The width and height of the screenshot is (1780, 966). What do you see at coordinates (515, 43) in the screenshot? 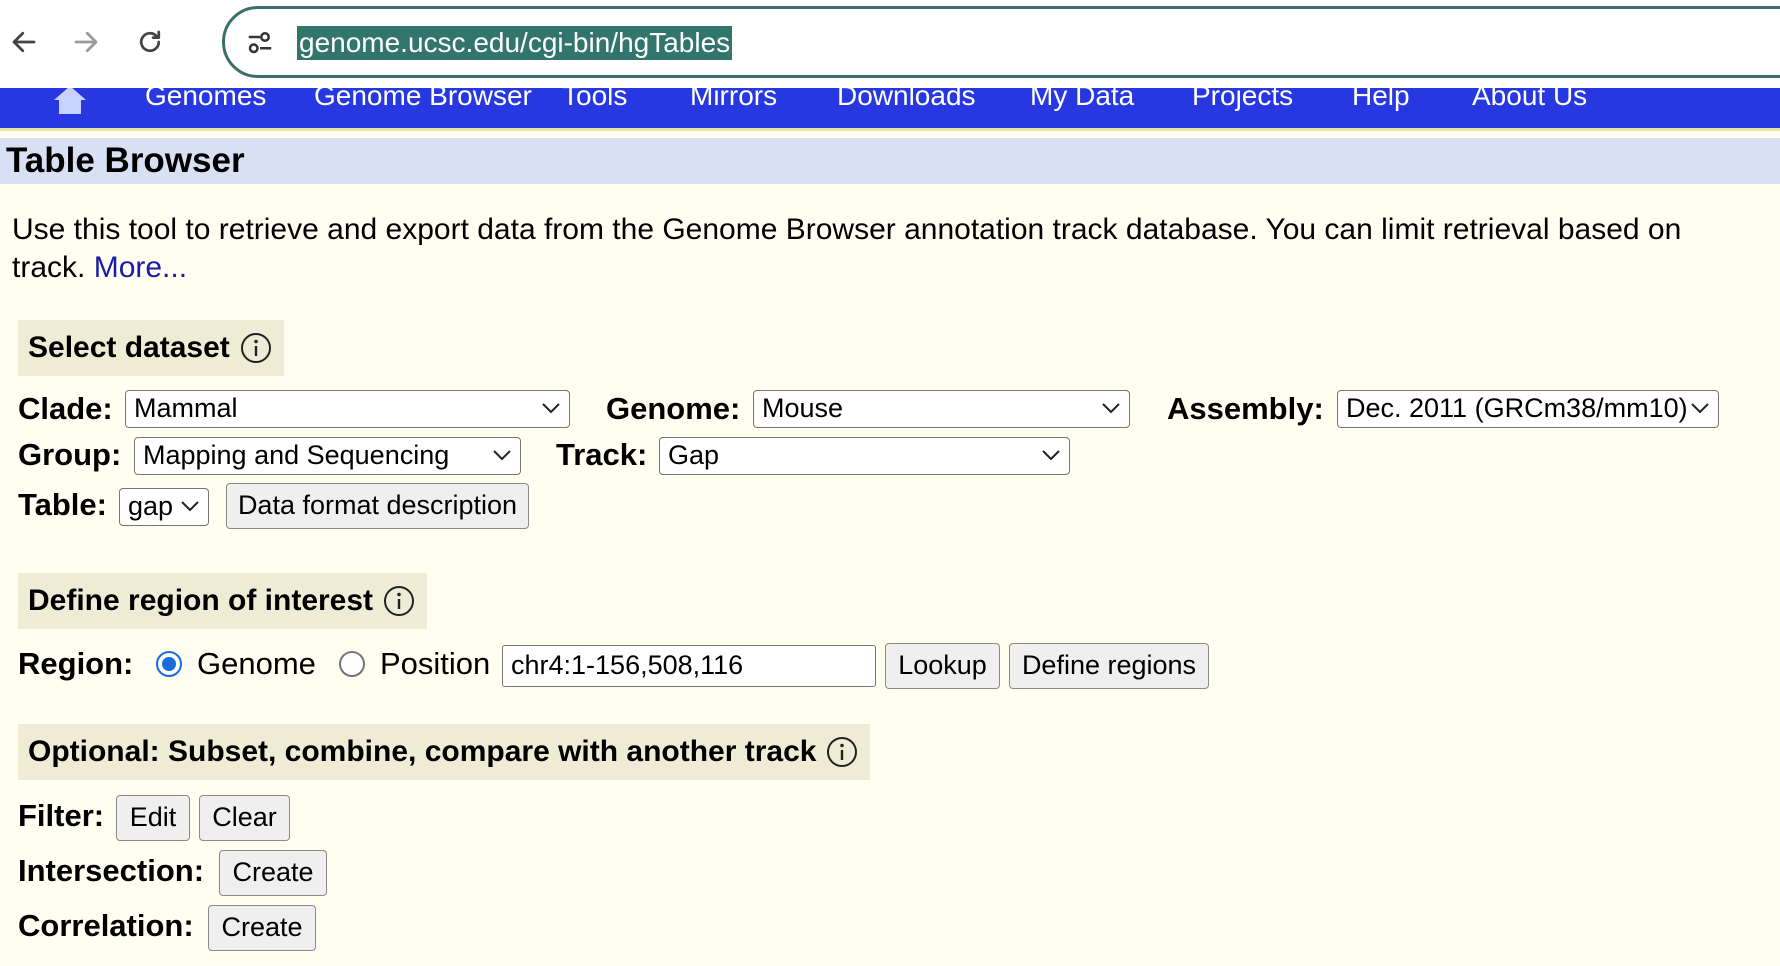
I see `url-text: genome.ucsc.edu/cgi-bin/hgTables` at bounding box center [515, 43].